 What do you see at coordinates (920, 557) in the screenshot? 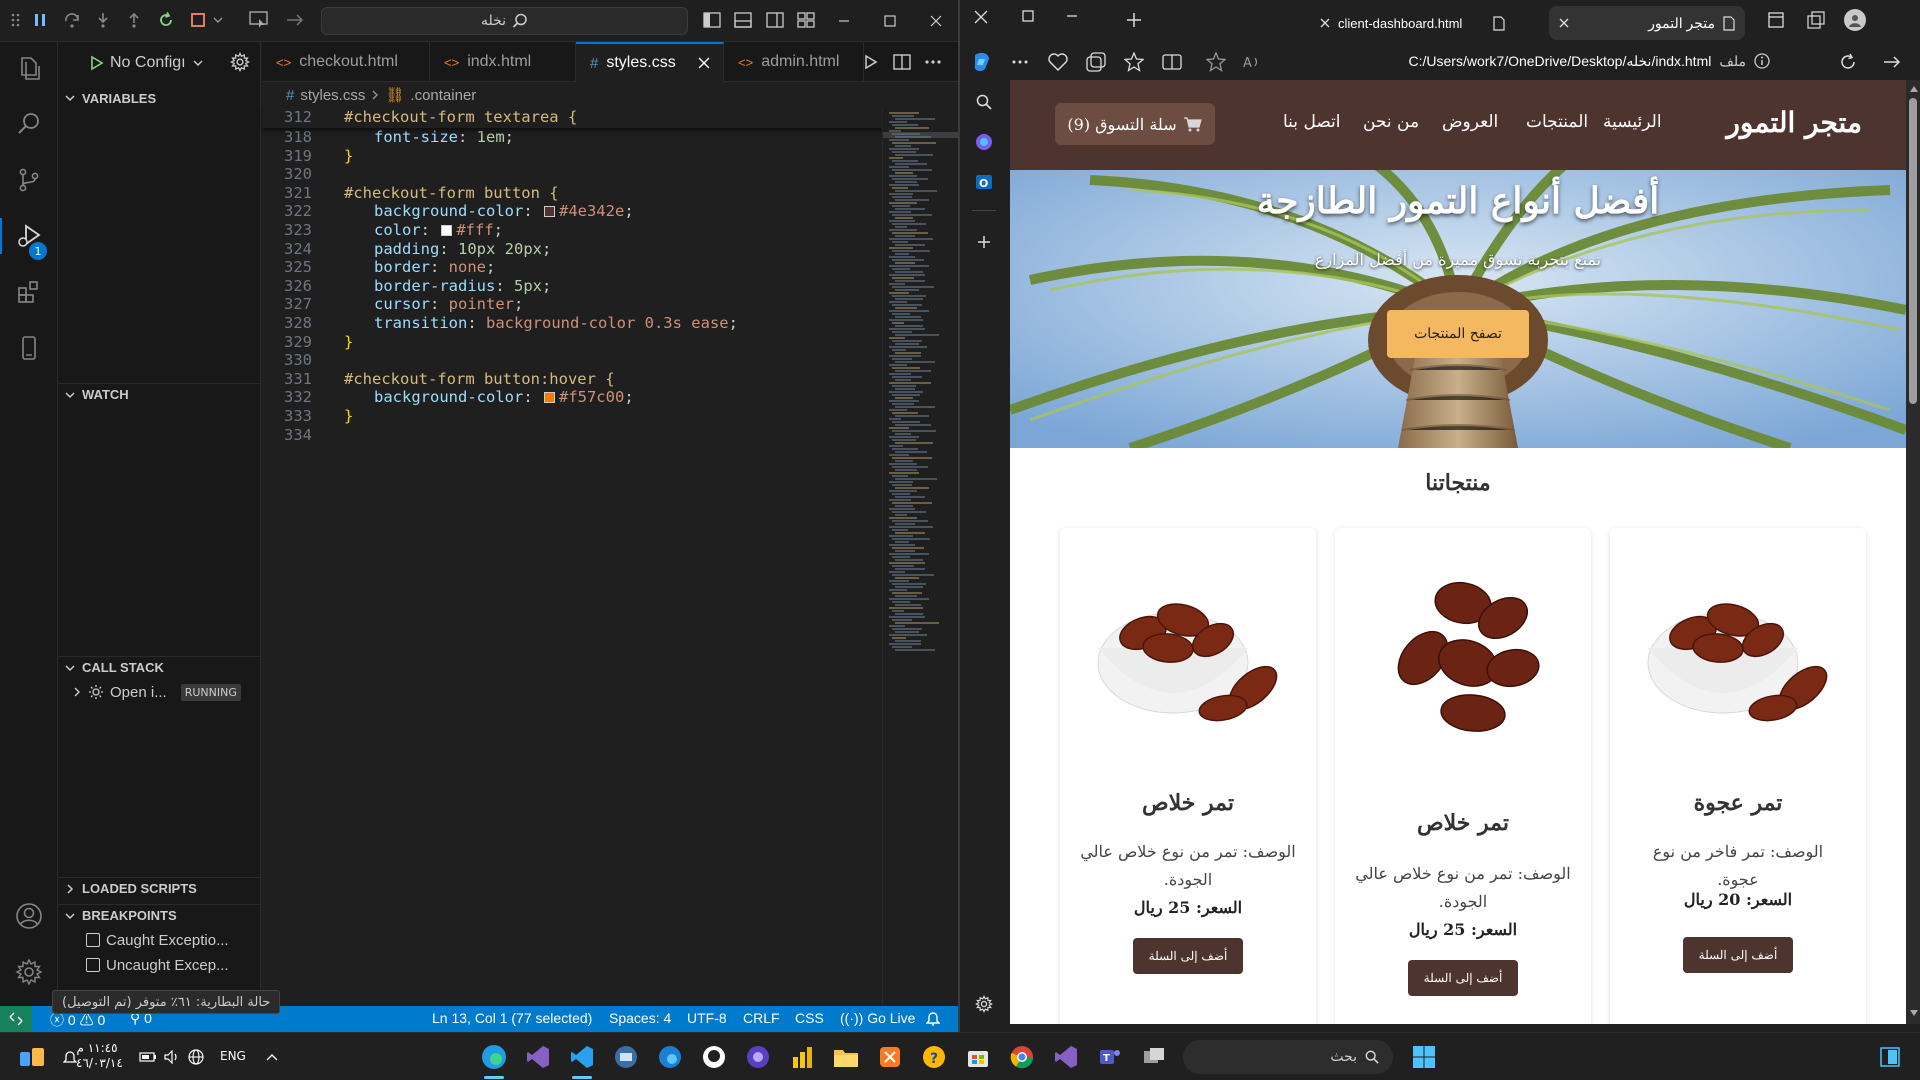
I see `minimap` at bounding box center [920, 557].